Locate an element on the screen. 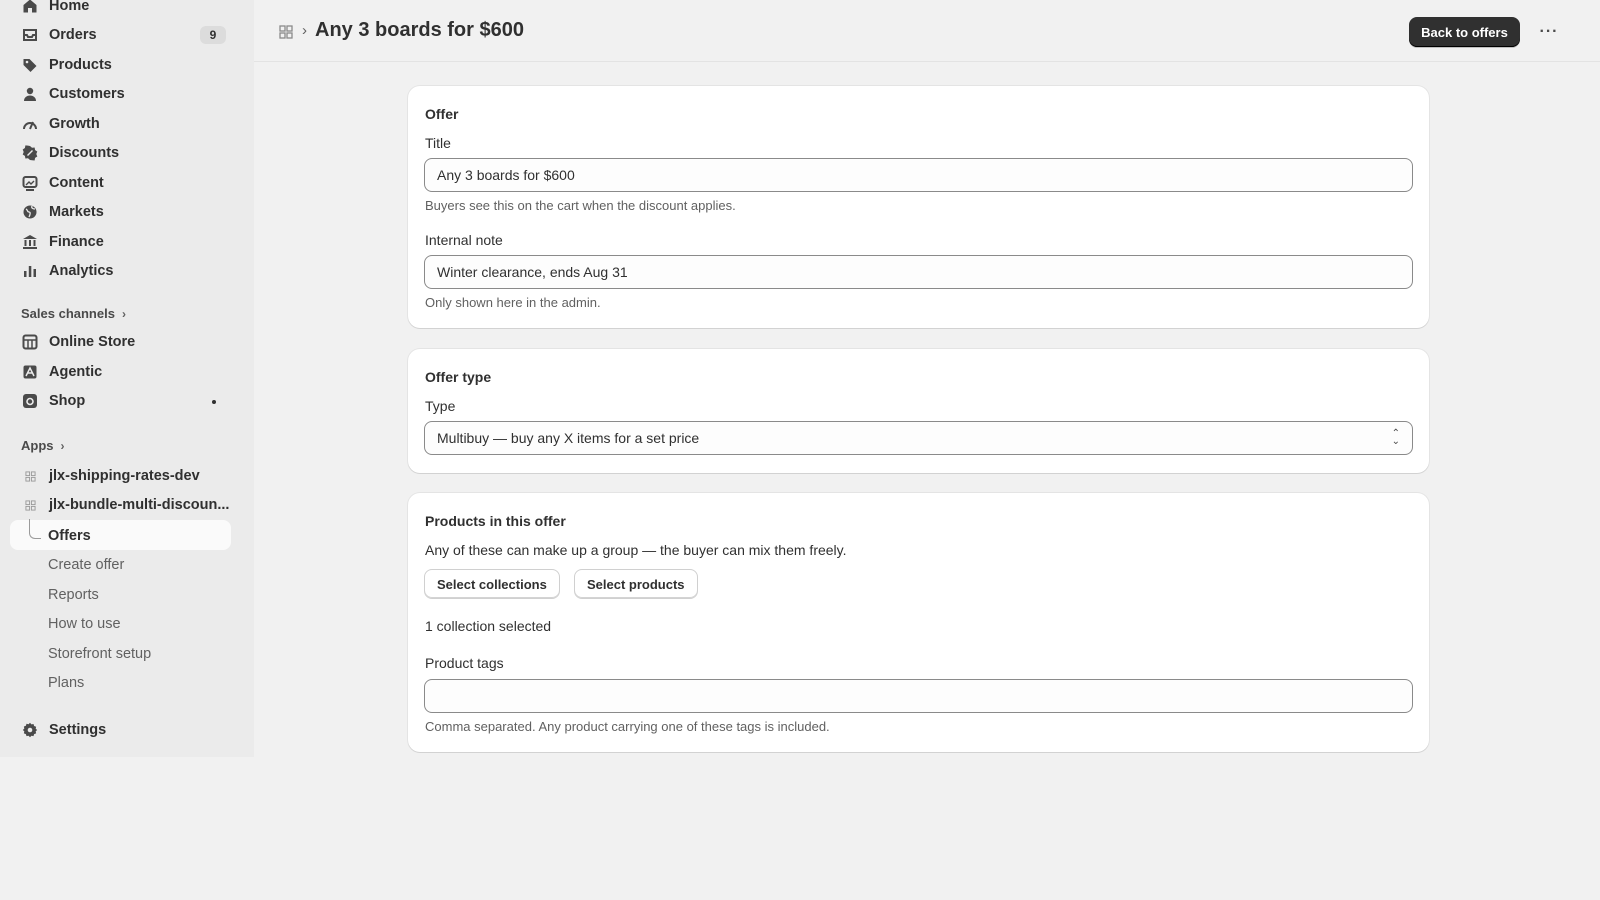  title-input: Any 3 boards for $600 is located at coordinates (918, 175).